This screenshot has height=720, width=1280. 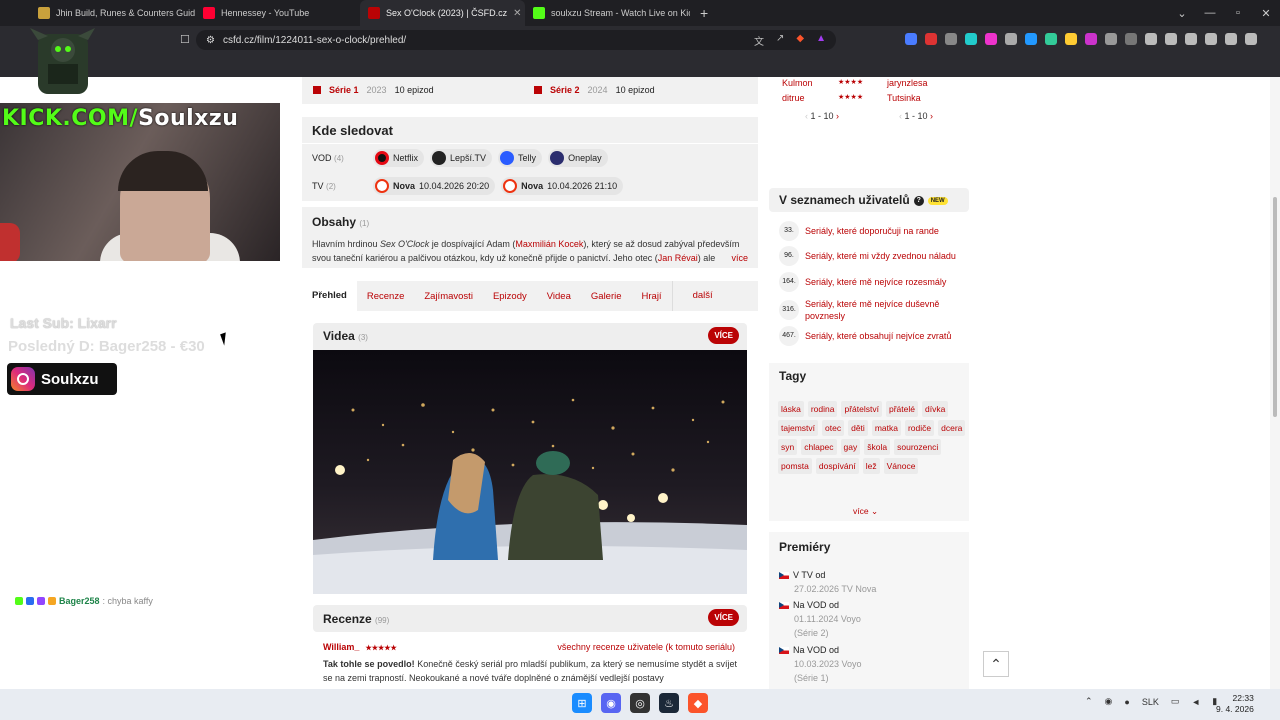 I want to click on review-username: William_, so click(x=341, y=647).